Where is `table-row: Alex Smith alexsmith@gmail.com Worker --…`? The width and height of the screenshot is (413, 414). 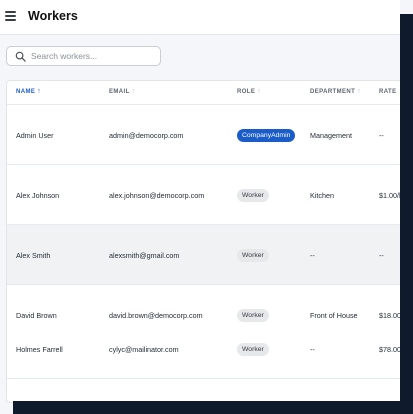
table-row: Alex Smith alexsmith@gmail.com Worker --… is located at coordinates (204, 255).